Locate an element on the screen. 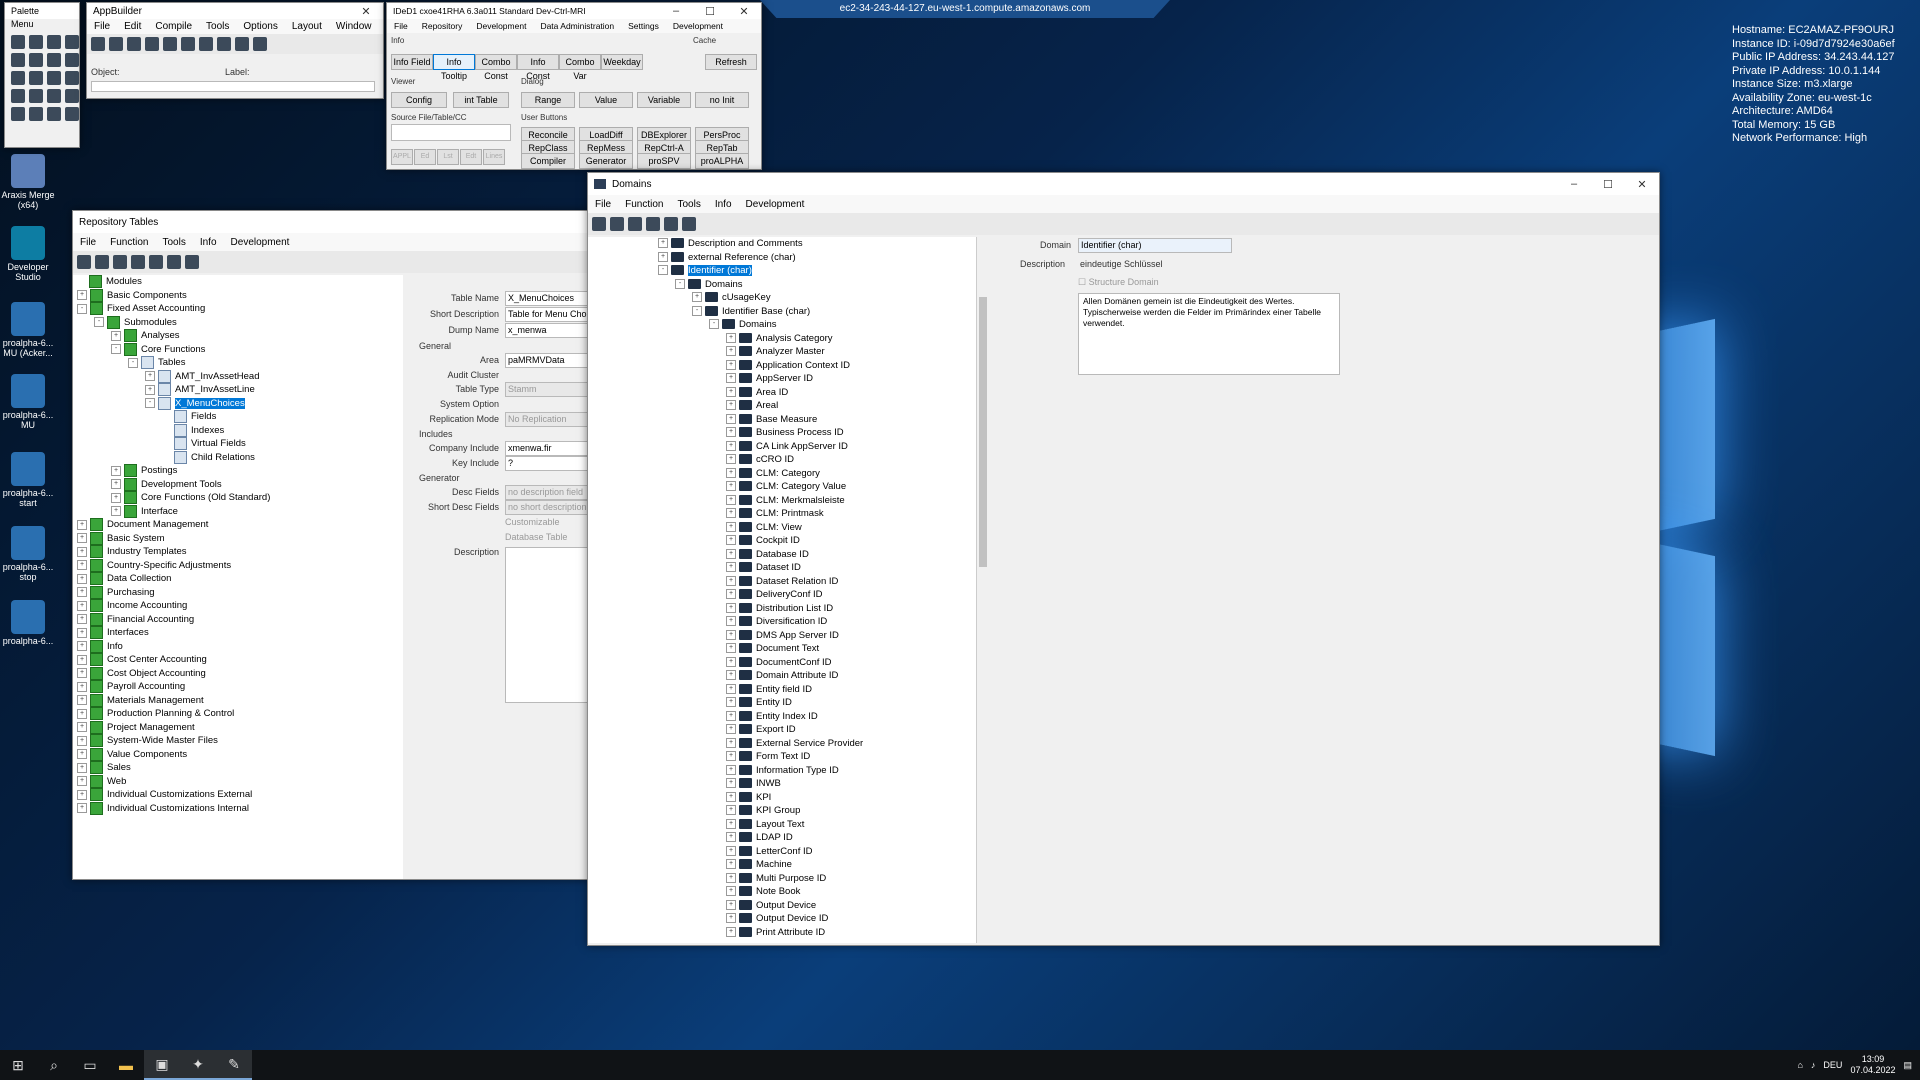 The width and height of the screenshot is (1920, 1080). tool-button: Info Tooltip is located at coordinates (454, 67).